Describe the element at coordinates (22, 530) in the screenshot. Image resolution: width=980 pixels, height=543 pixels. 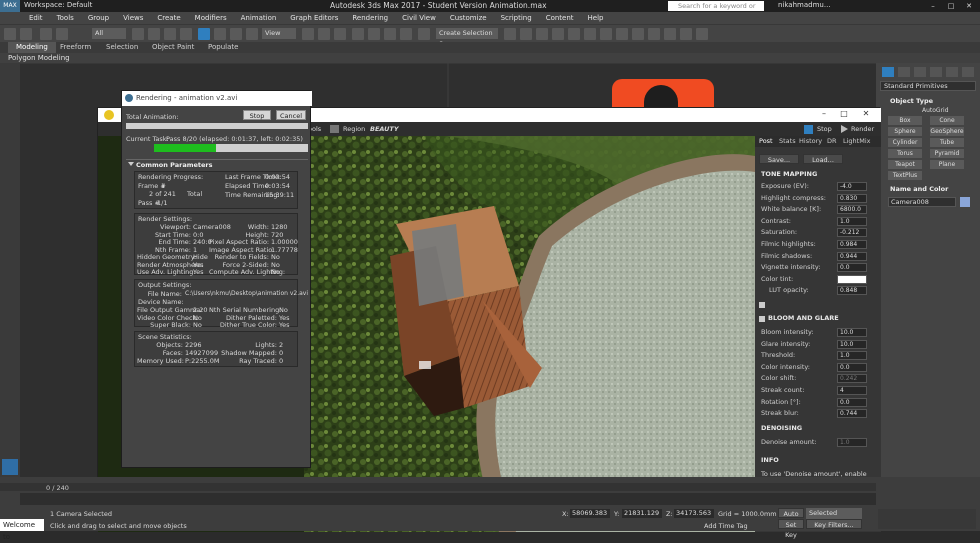
I see `maxscript-listener: Welcome to` at that location.